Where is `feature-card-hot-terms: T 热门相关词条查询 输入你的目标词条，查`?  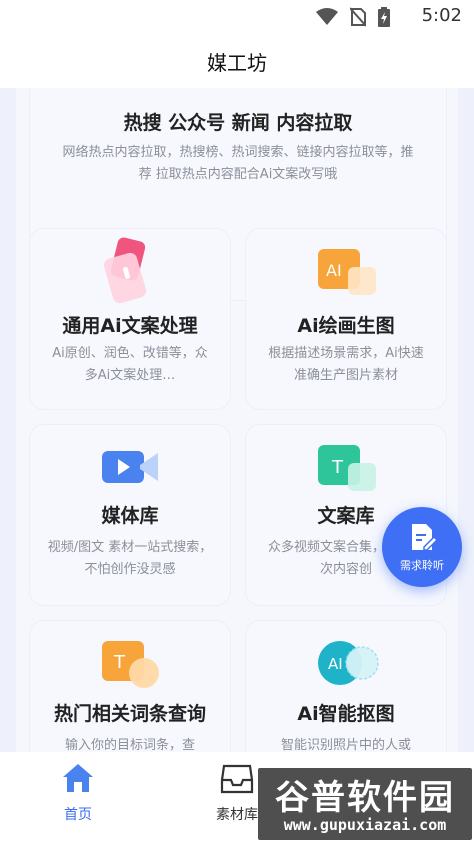
feature-card-hot-terms: T 热门相关词条查询 输入你的目标词条，查 is located at coordinates (130, 686).